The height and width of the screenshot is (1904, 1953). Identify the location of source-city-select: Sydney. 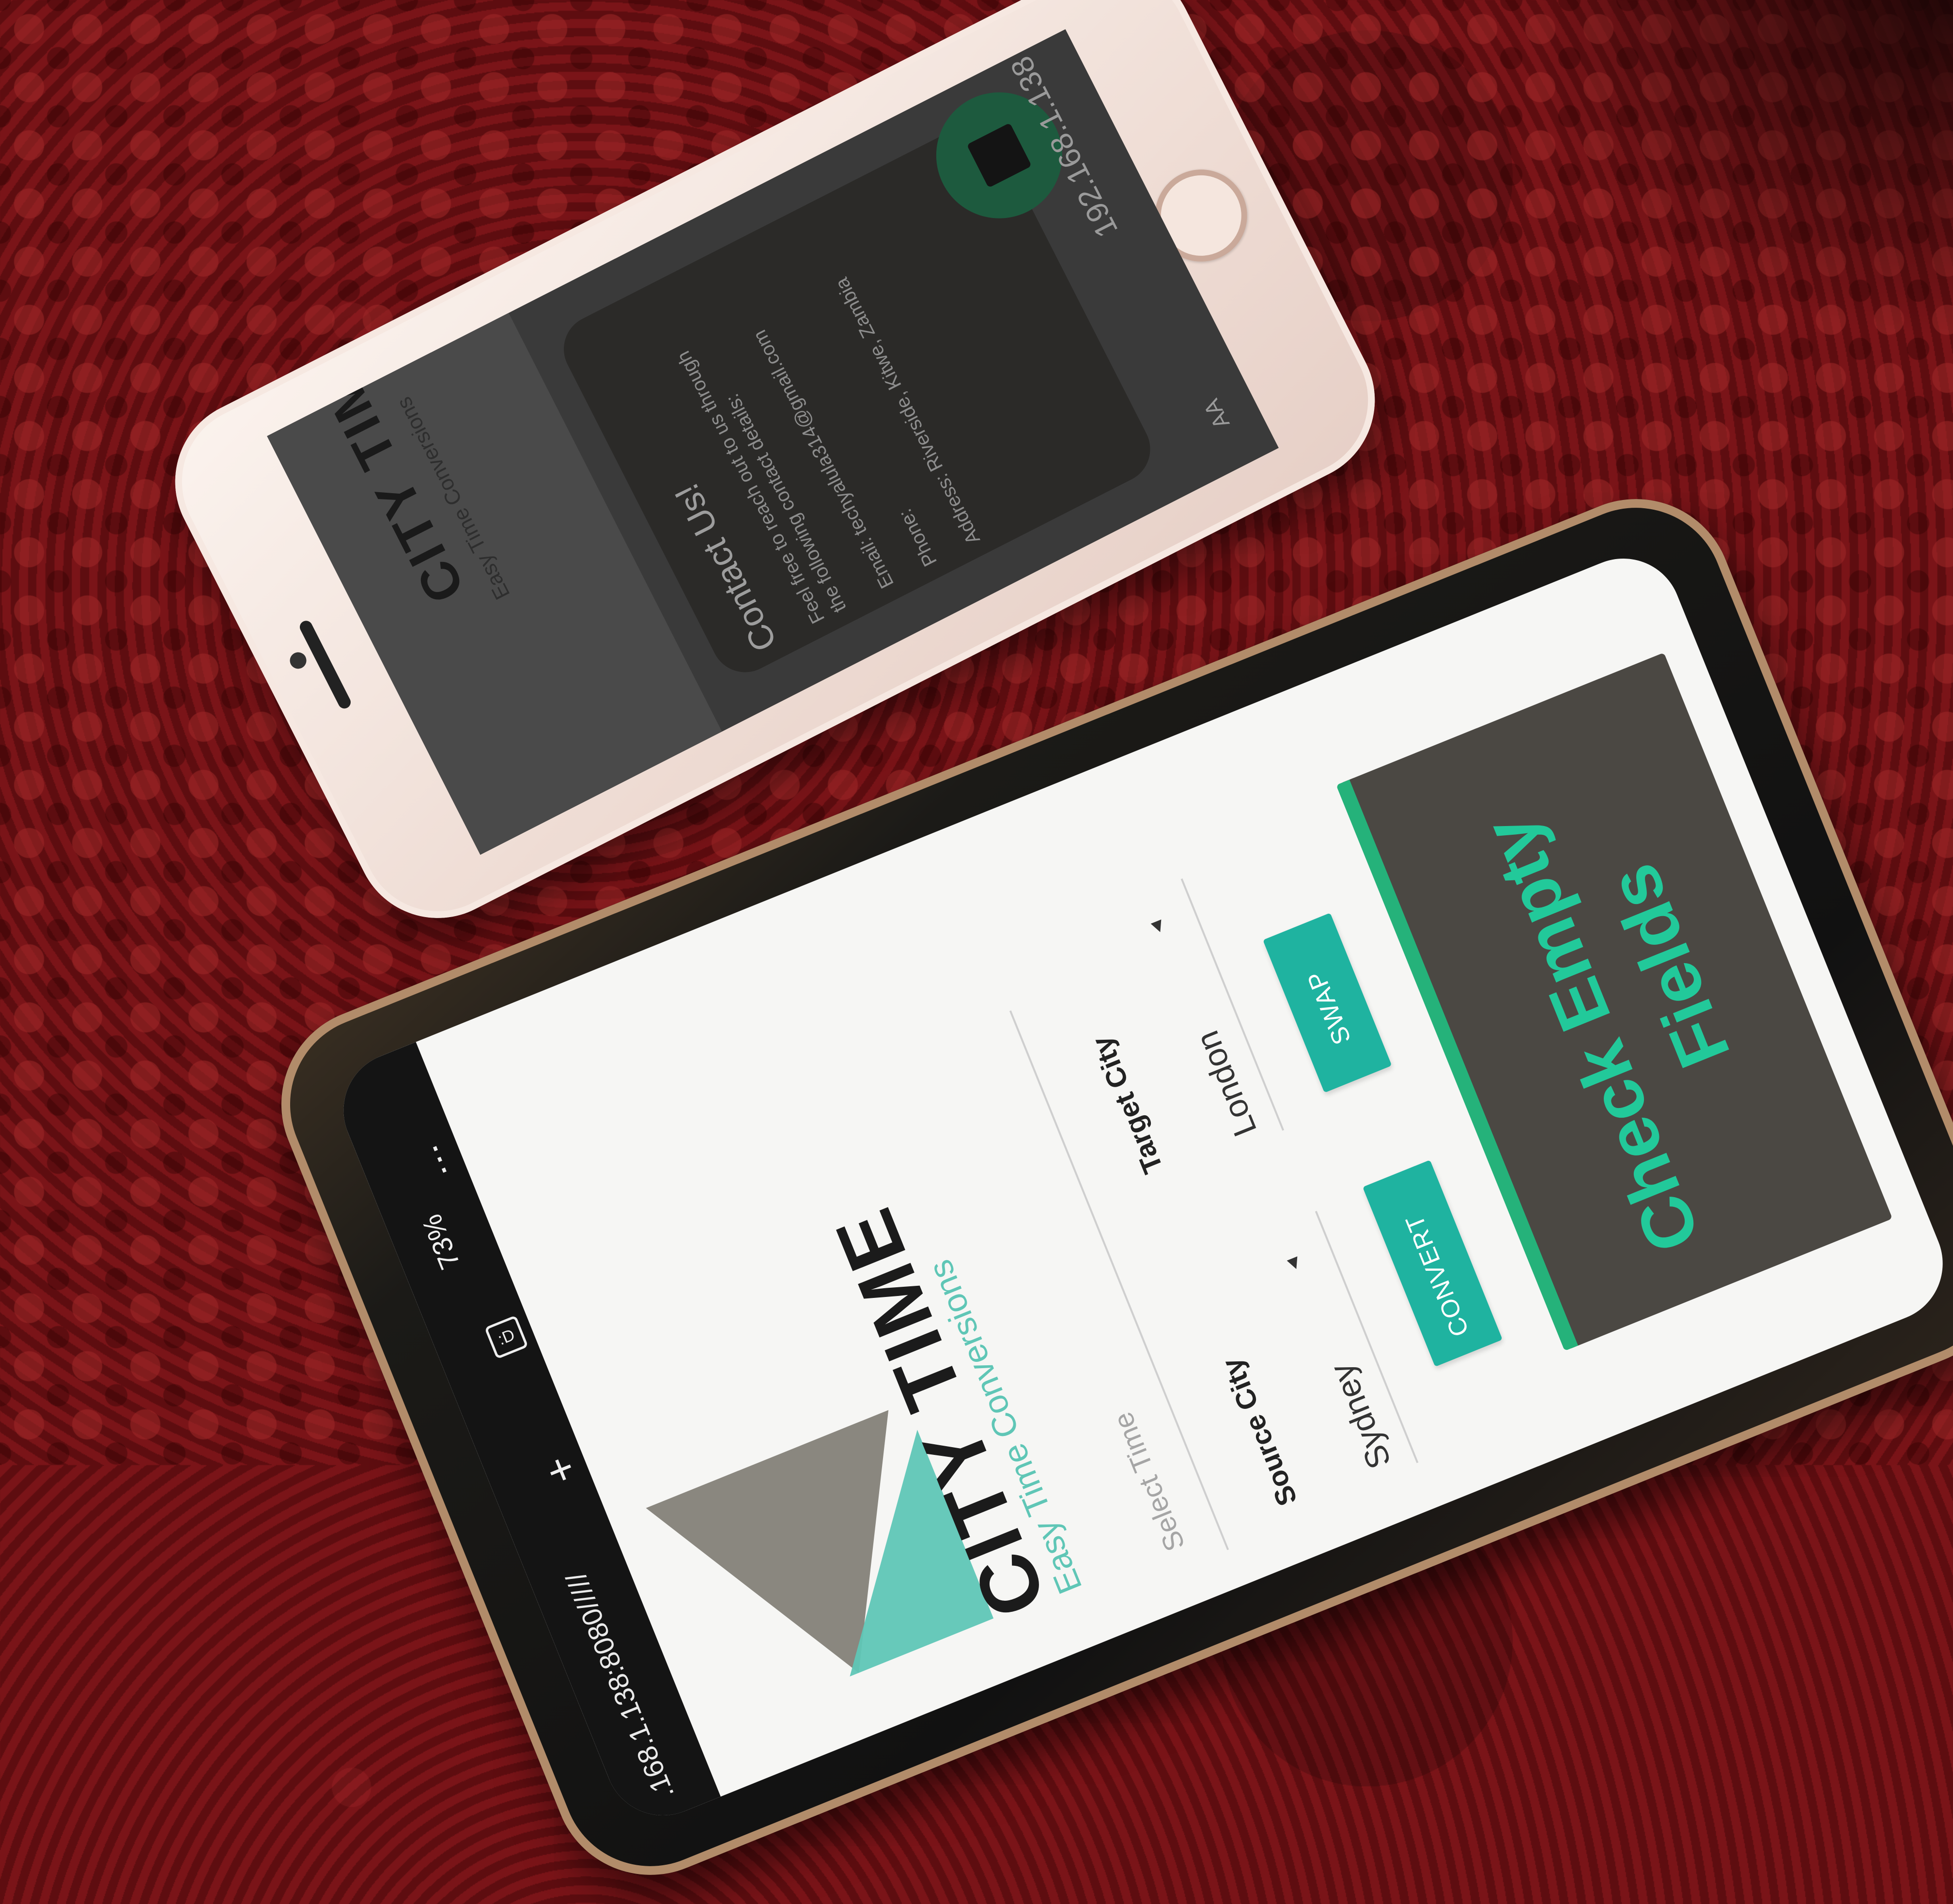
(1360, 1416).